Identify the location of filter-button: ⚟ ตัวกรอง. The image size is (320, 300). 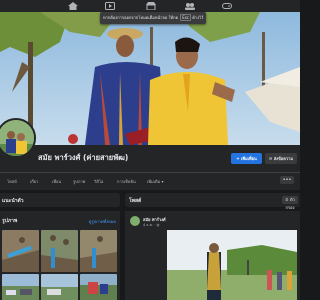
(290, 203).